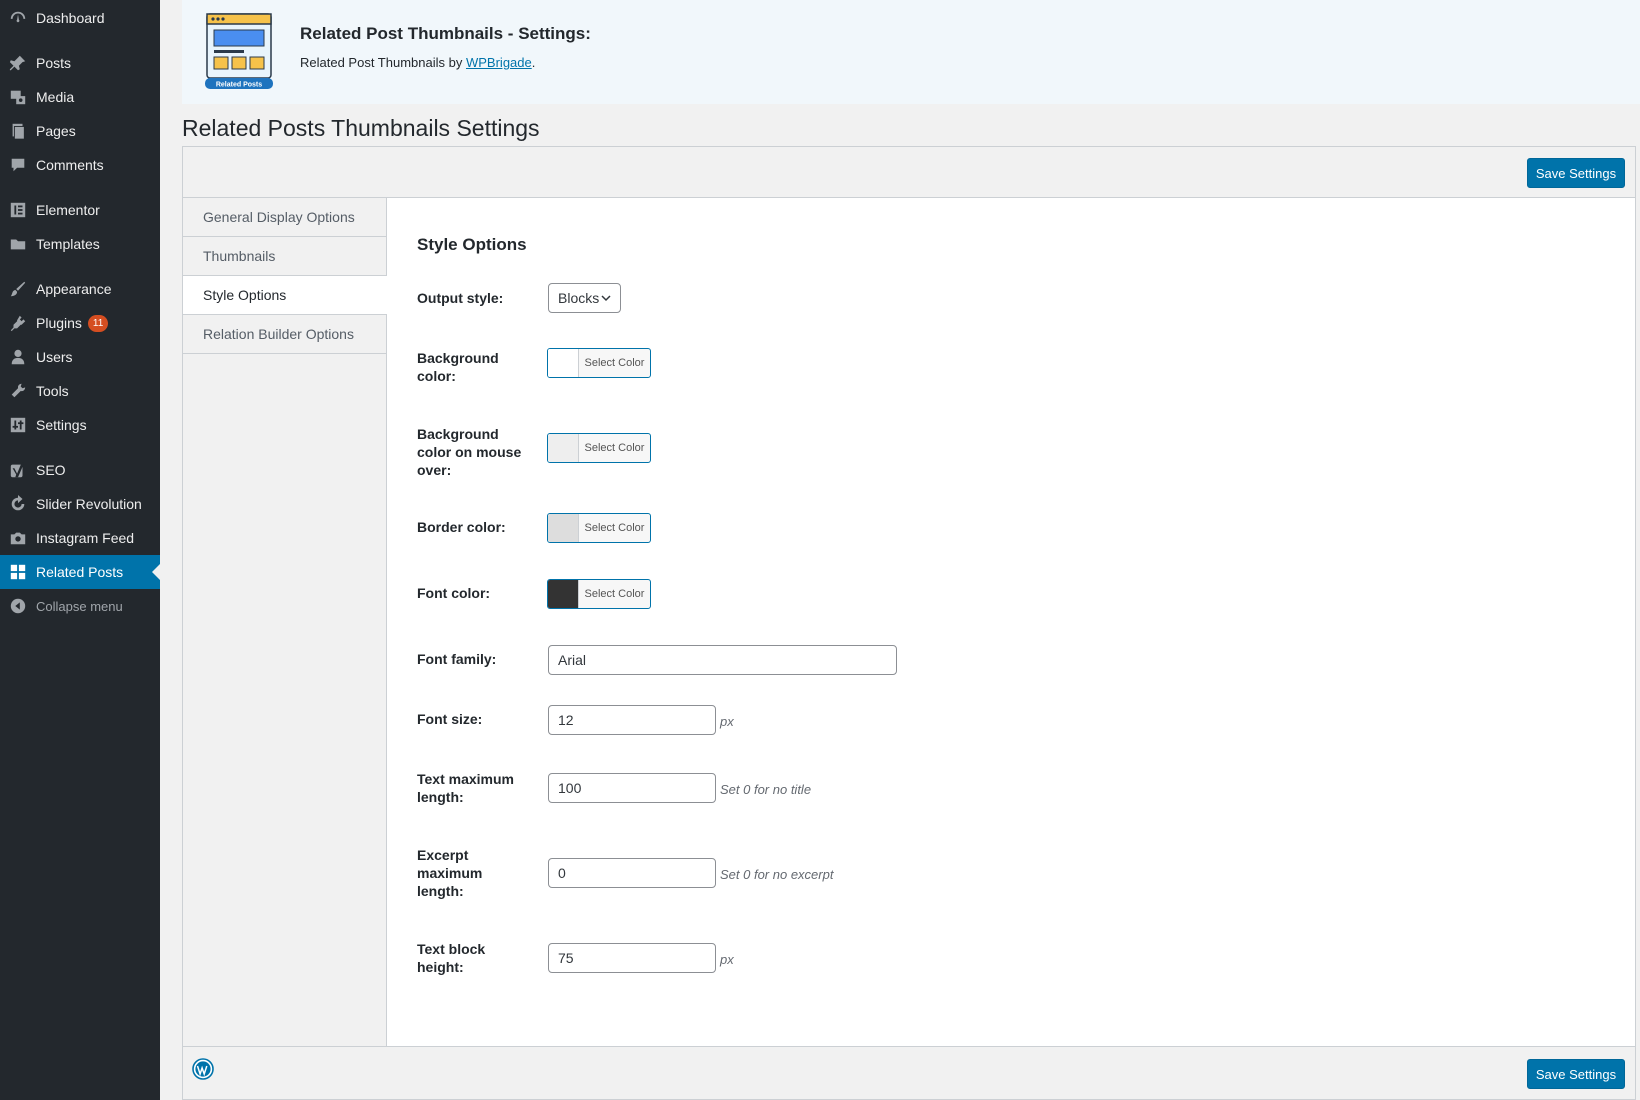 The image size is (1640, 1100). I want to click on menu-item-templates: Templates, so click(80, 244).